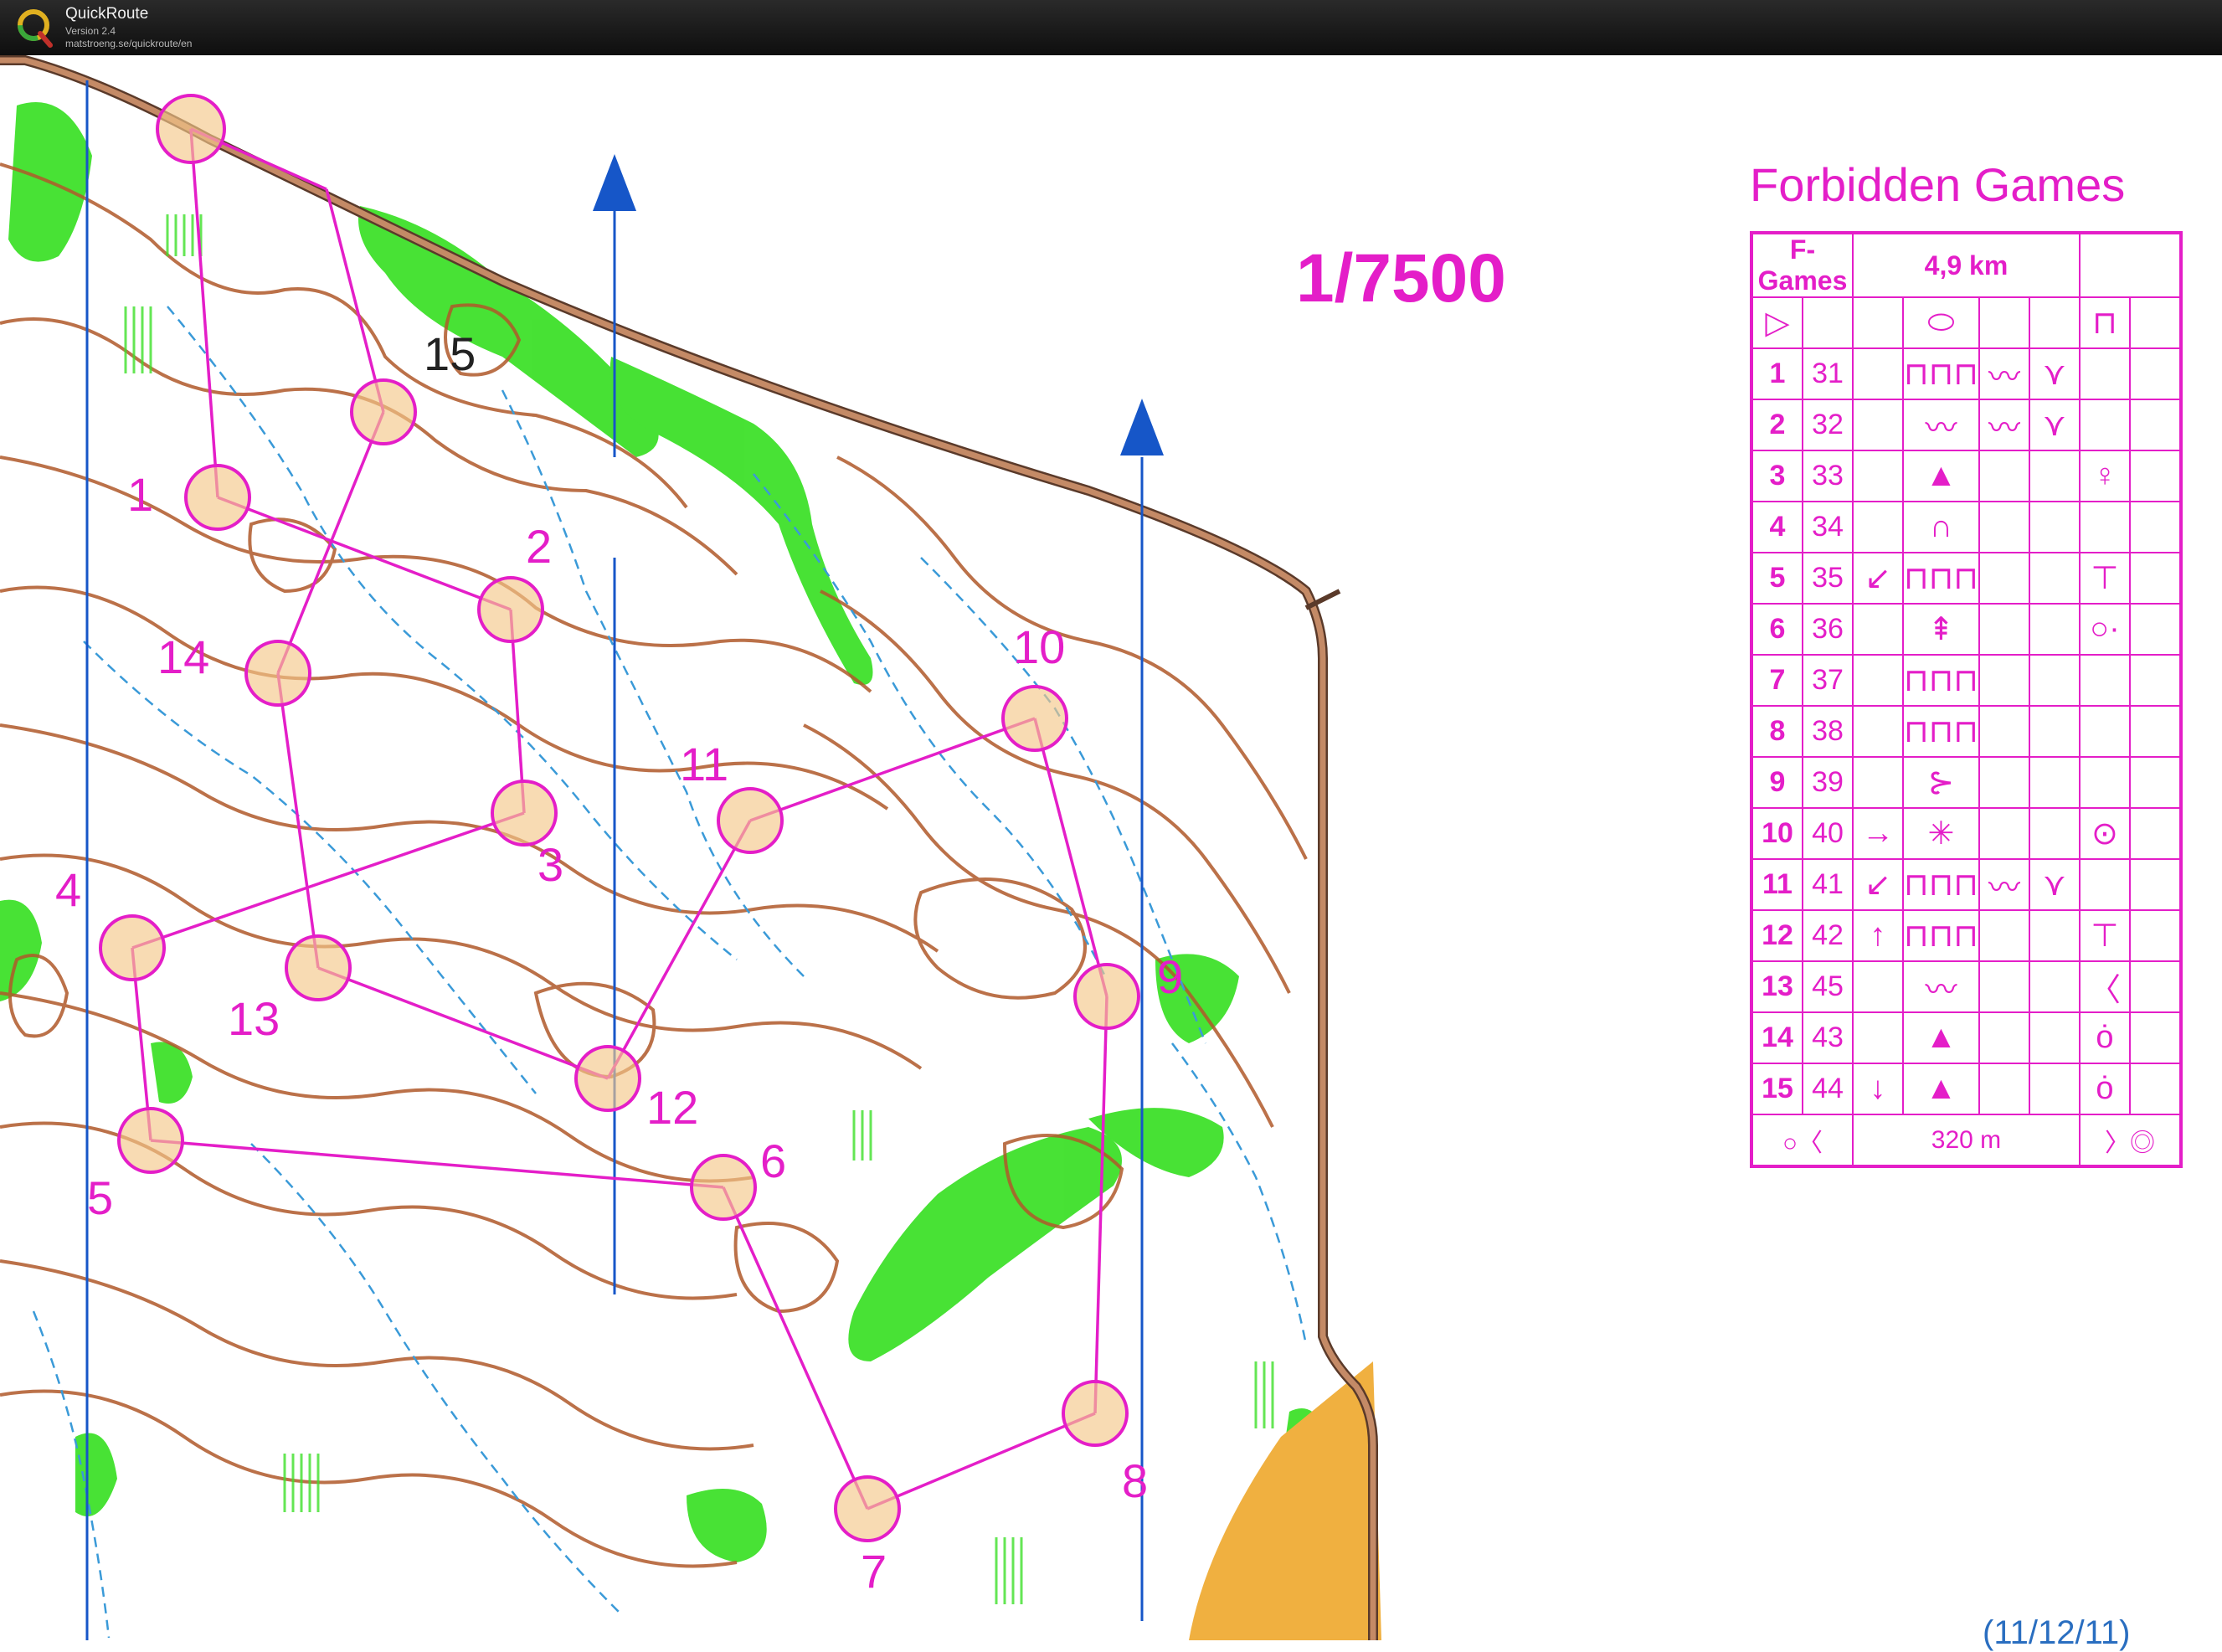 This screenshot has width=2222, height=1652. What do you see at coordinates (1135, 1480) in the screenshot?
I see `map-control-number: 8` at bounding box center [1135, 1480].